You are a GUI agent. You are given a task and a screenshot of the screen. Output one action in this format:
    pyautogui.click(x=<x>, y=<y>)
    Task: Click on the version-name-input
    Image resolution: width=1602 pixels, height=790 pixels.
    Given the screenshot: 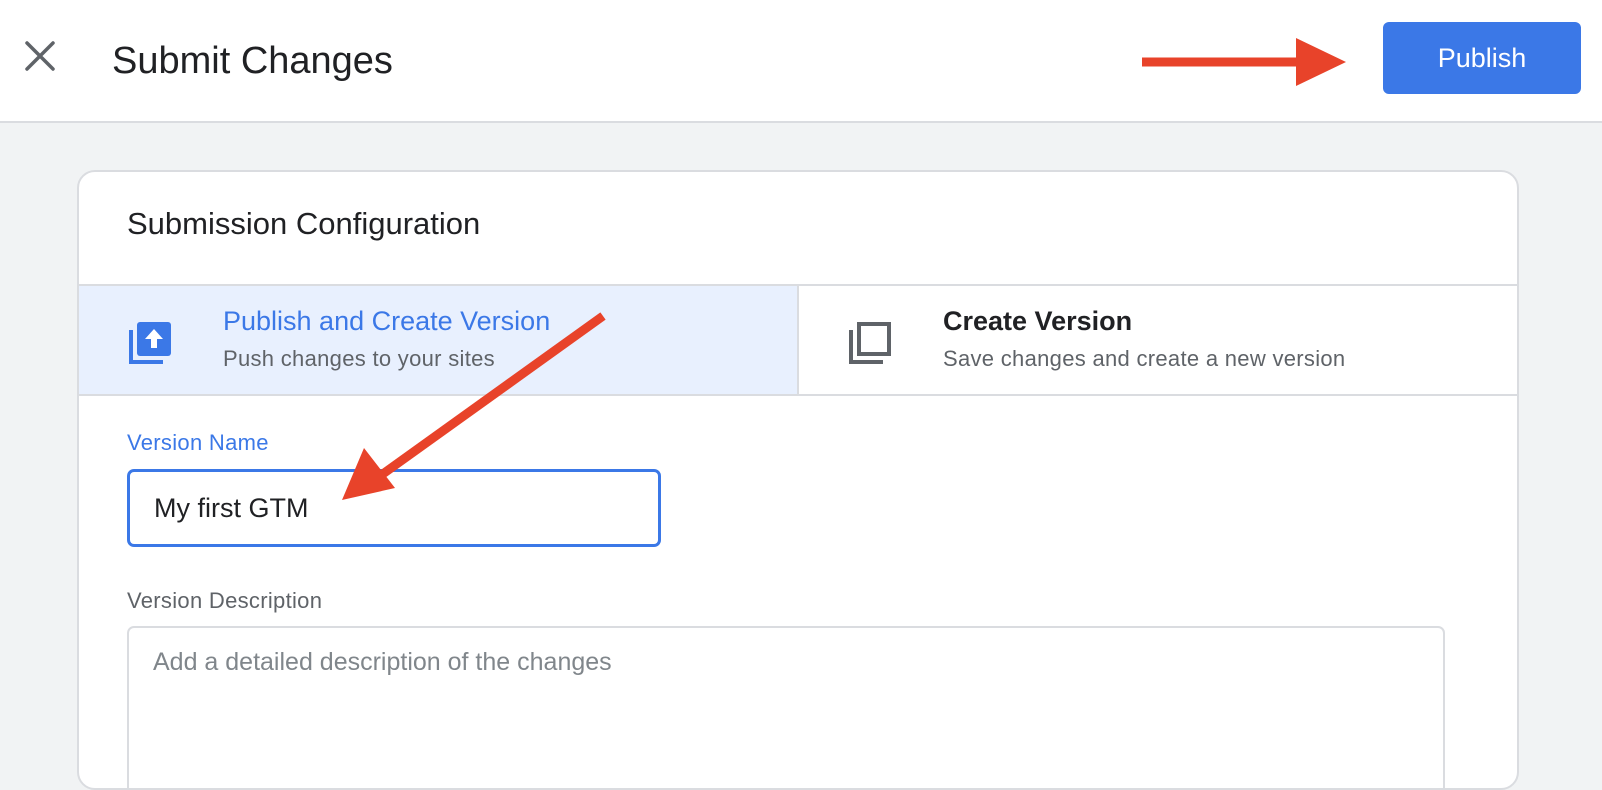 What is the action you would take?
    pyautogui.click(x=394, y=508)
    